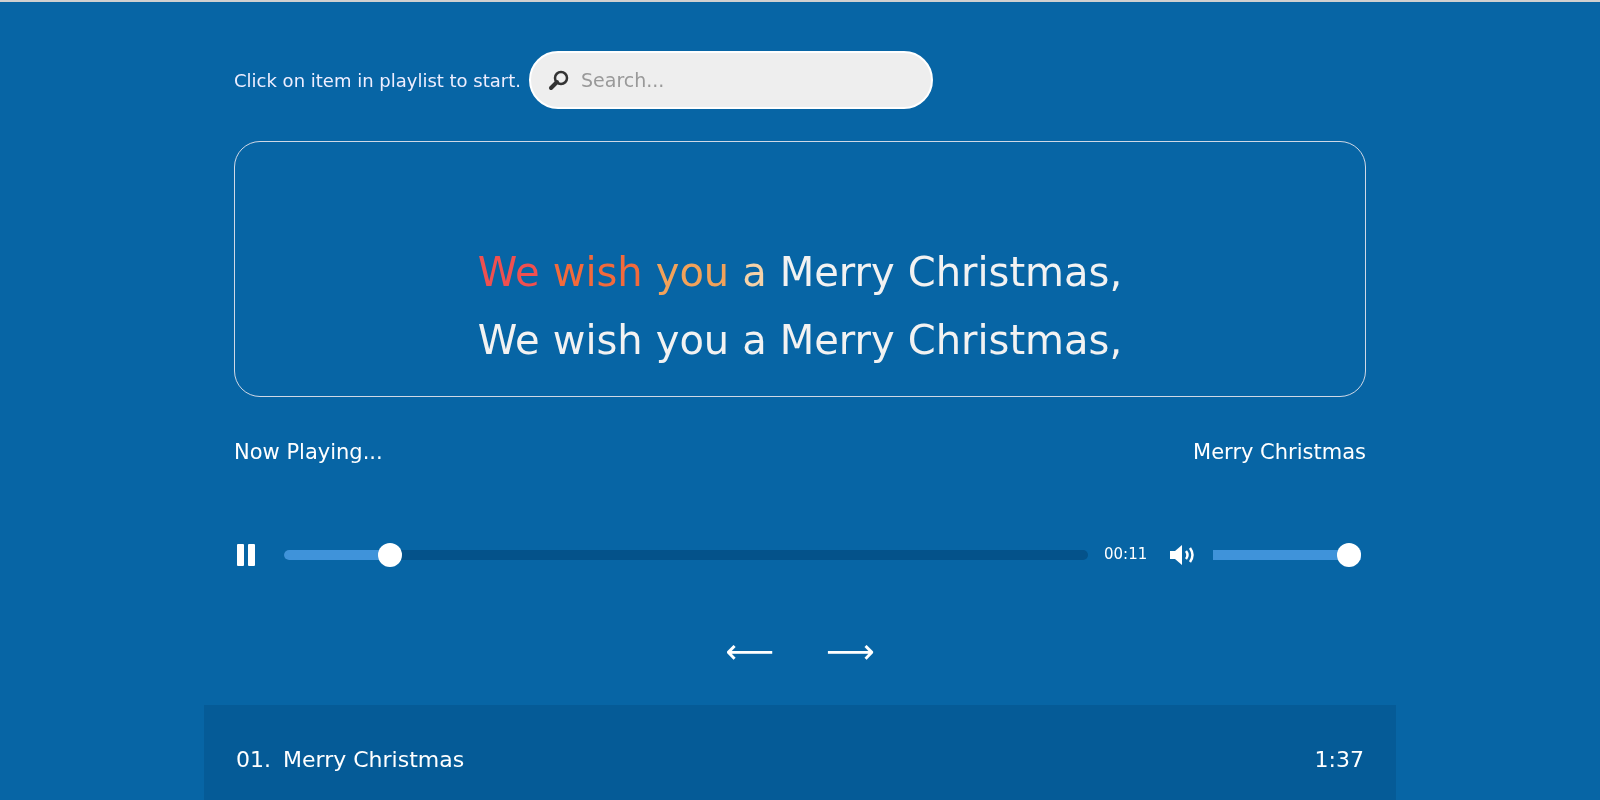 The width and height of the screenshot is (1600, 800). Describe the element at coordinates (377, 80) in the screenshot. I see `instruction-text: Click on item in playlist to start.` at that location.